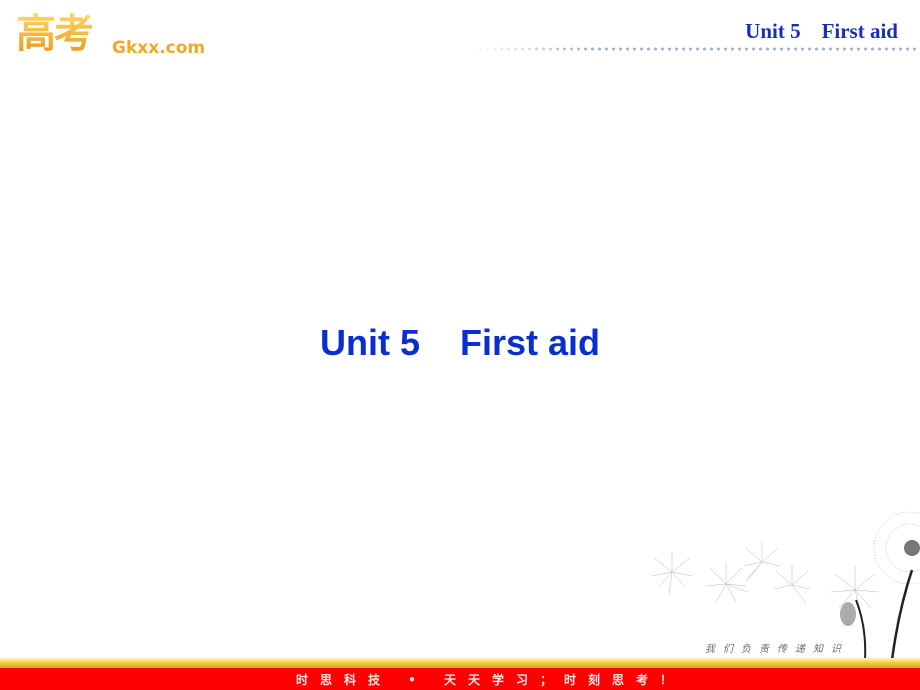  Describe the element at coordinates (821, 31) in the screenshot. I see `header-title: Unit 5 First aid` at that location.